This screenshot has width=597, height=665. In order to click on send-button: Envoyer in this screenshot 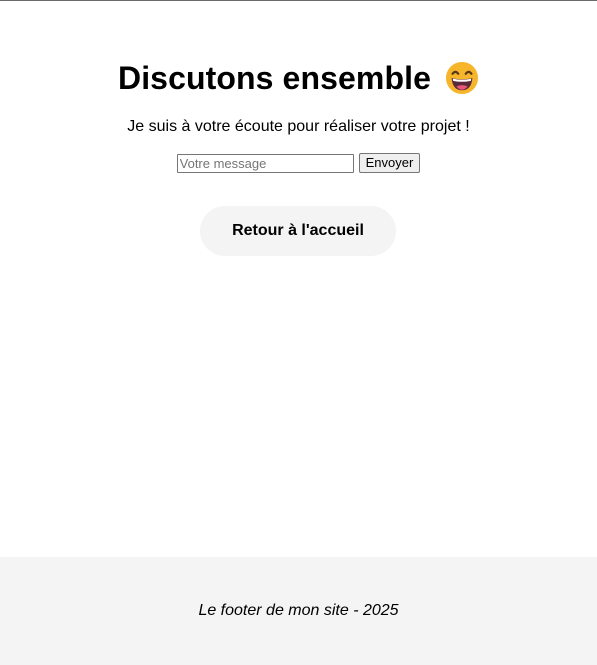, I will do `click(389, 163)`.